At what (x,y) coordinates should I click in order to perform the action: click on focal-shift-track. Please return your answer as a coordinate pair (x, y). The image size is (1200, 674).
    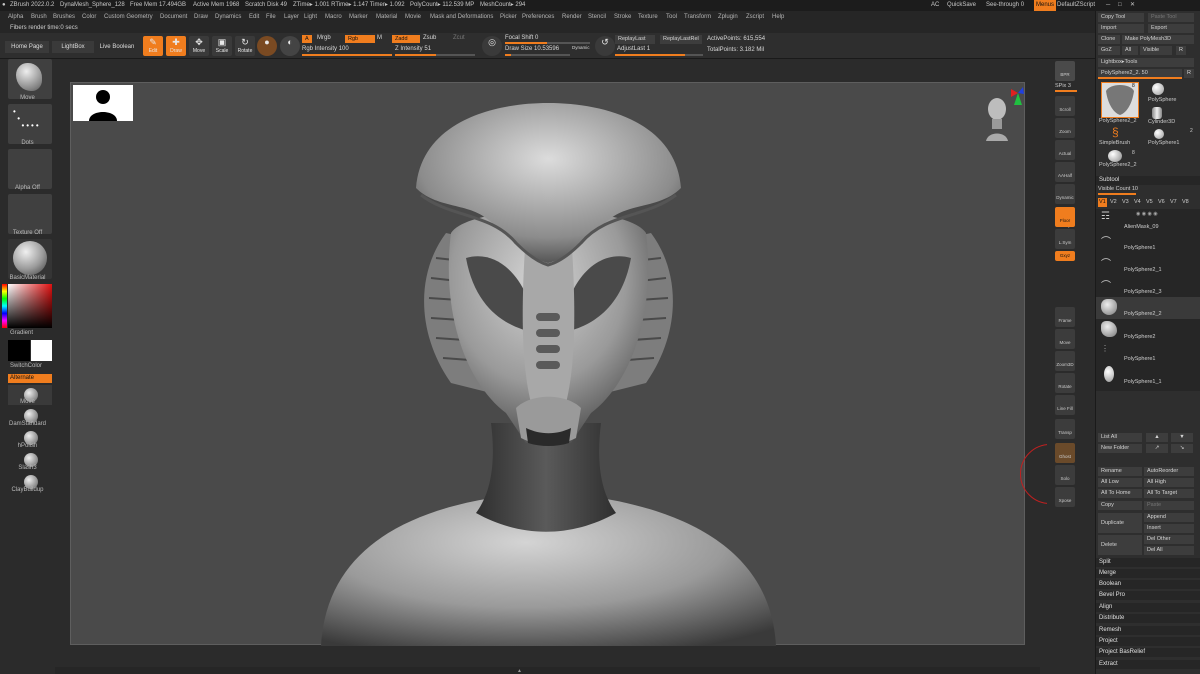
    Looking at the image, I should click on (547, 43).